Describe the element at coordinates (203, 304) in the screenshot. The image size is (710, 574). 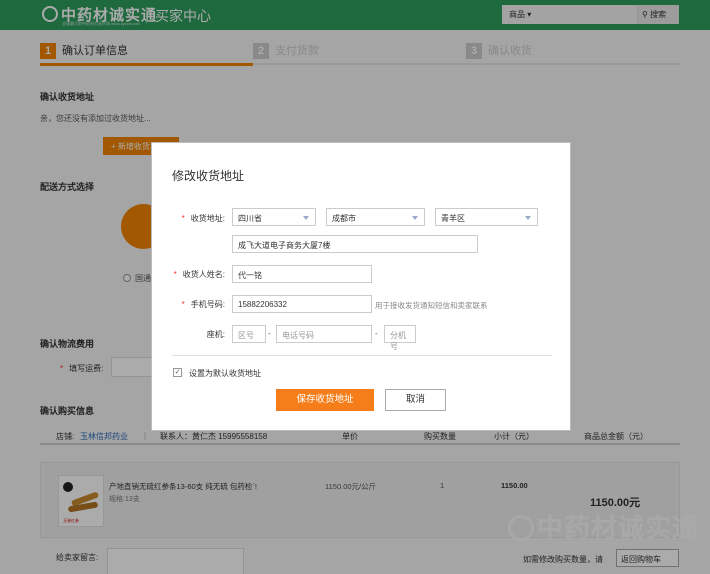
I see `mobile-label: * 手机号码:` at that location.